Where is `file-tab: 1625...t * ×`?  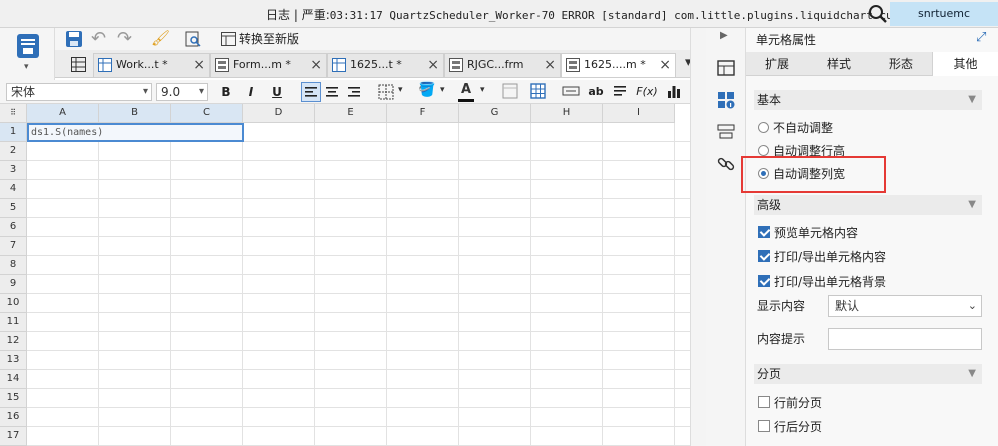
file-tab: 1625...t * × is located at coordinates (385, 65).